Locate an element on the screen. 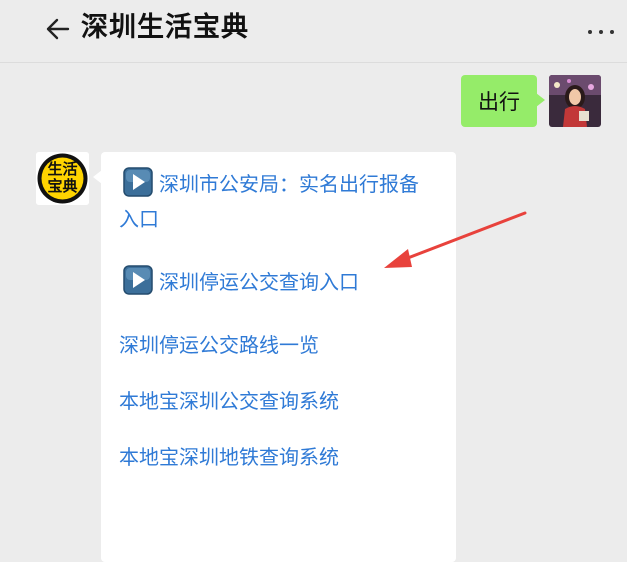 The height and width of the screenshot is (562, 627). link-suspended-bus-query-label: 深圳停运公交查询入口 is located at coordinates (259, 282).